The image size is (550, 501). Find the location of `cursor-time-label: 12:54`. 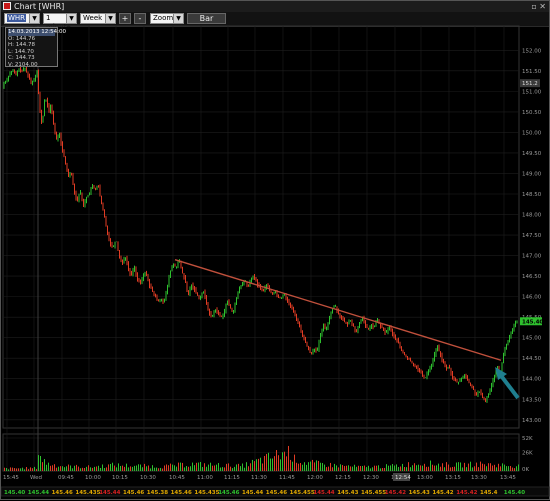

cursor-time-label: 12:54 is located at coordinates (403, 478).